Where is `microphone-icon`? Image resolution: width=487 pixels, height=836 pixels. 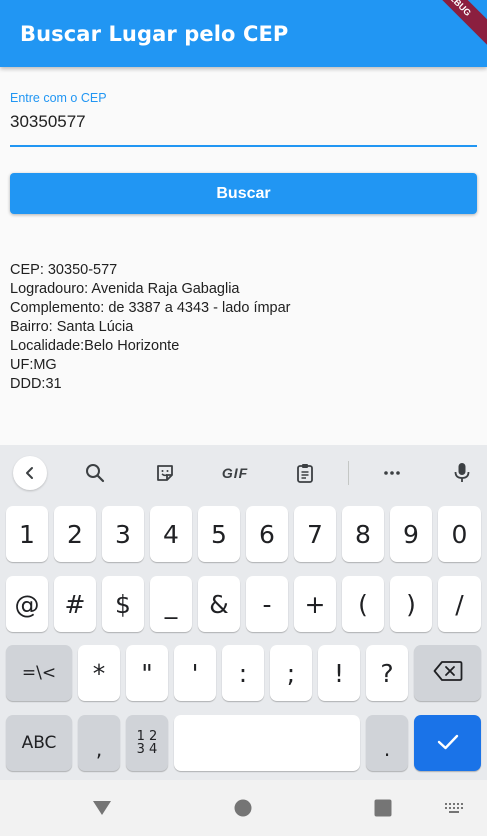 microphone-icon is located at coordinates (462, 473).